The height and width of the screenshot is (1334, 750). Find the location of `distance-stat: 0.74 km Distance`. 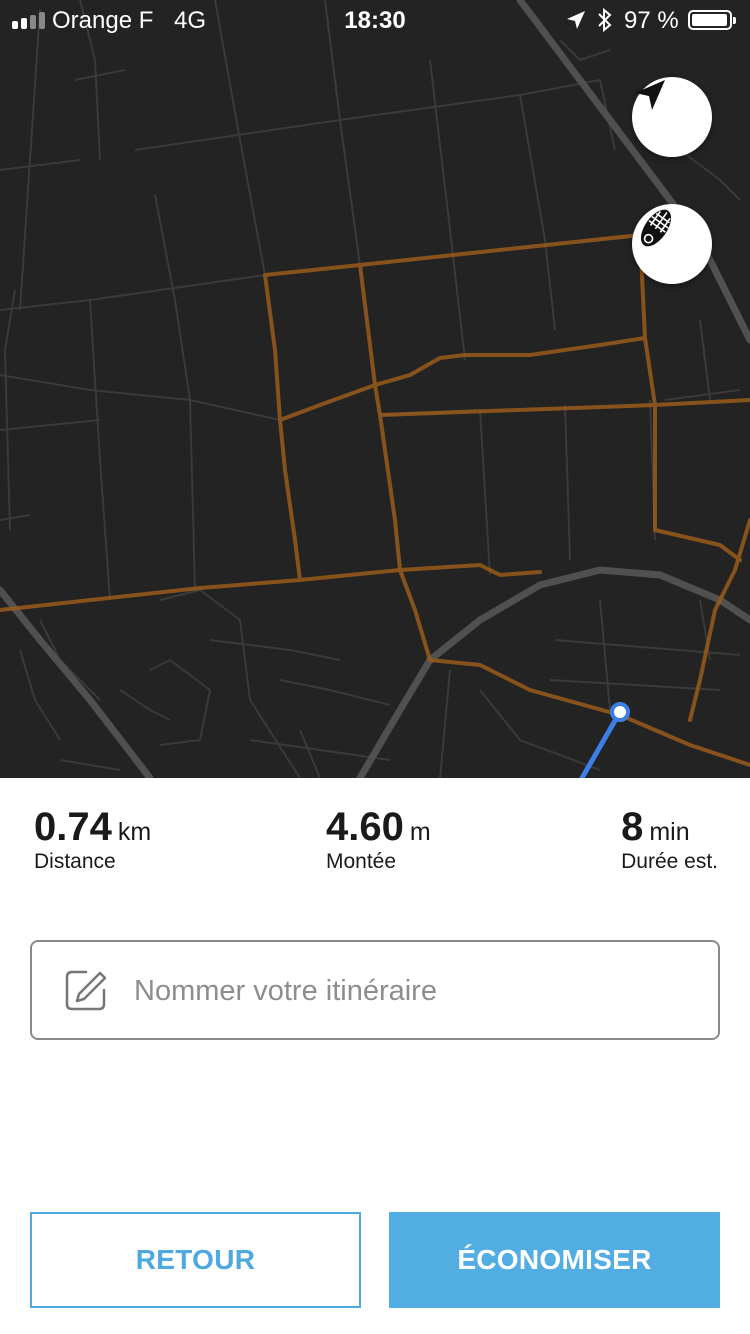

distance-stat: 0.74 km Distance is located at coordinates (92, 839).